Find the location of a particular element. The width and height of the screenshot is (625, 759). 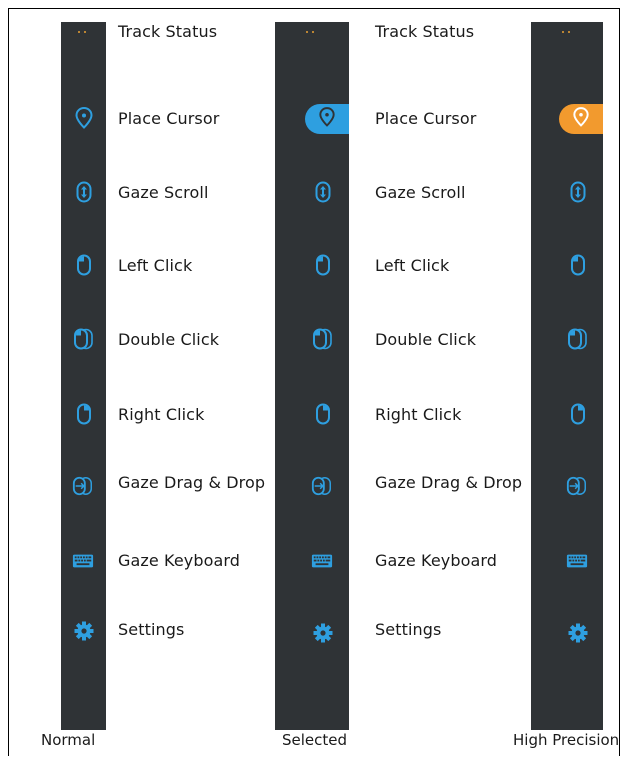

caption-high-precision: High Precision is located at coordinates (566, 740).